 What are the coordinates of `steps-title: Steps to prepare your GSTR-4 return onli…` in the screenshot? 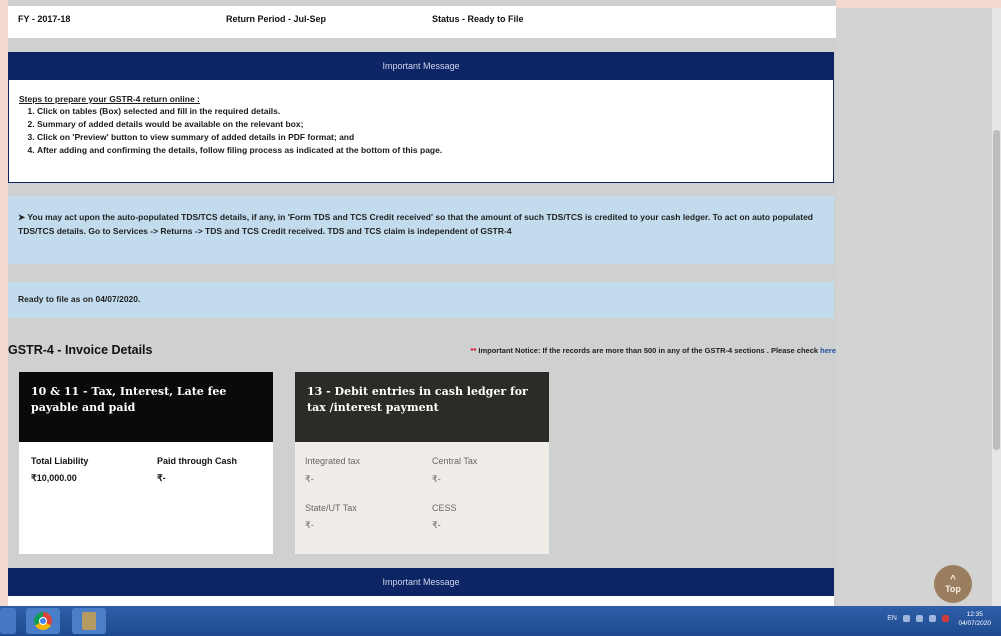 It's located at (109, 99).